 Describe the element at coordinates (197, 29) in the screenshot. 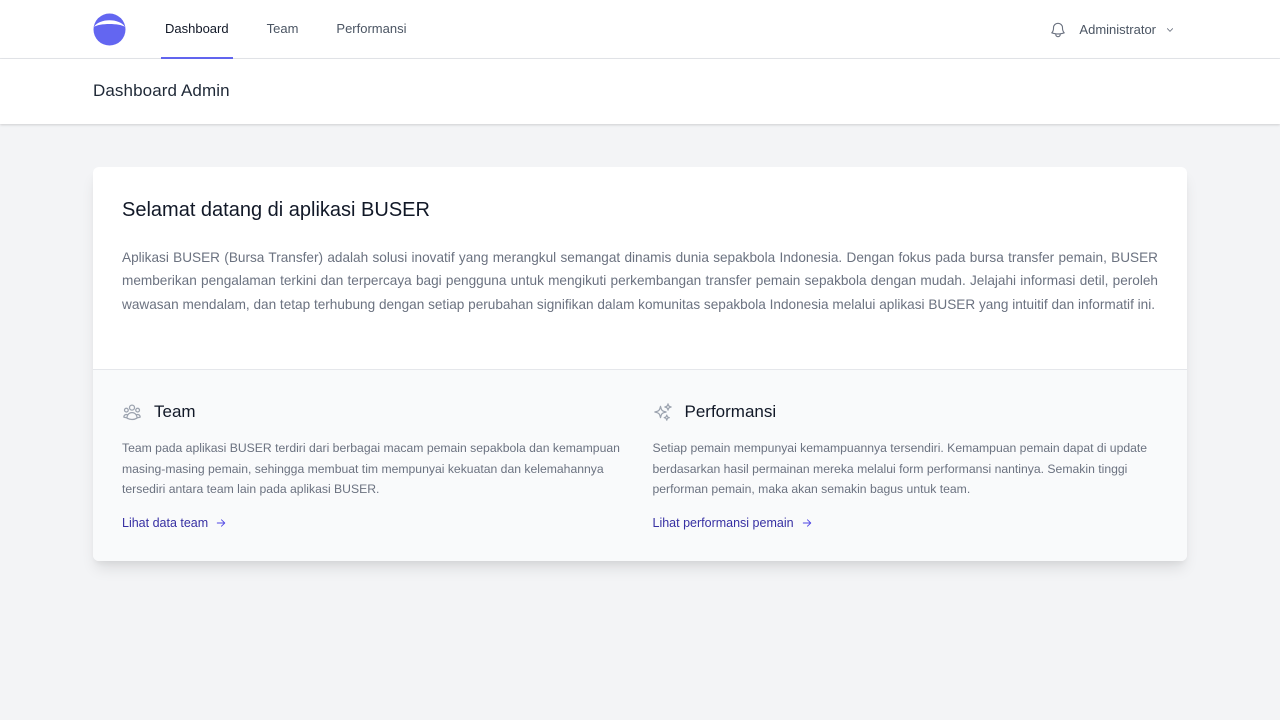

I see `nav-dashboard: Dashboard` at that location.